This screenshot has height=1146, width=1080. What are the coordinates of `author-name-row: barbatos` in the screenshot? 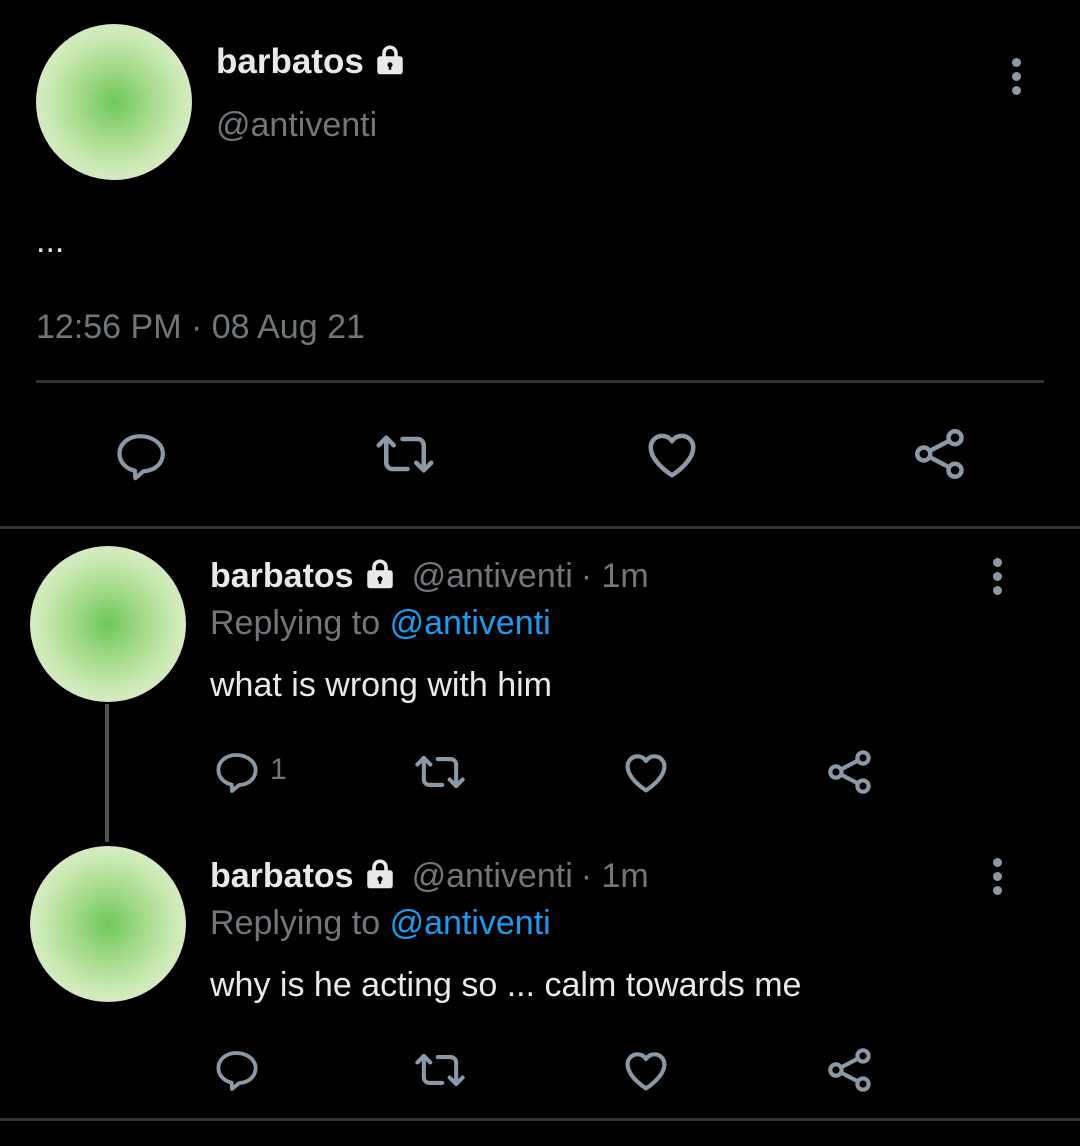 It's located at (312, 62).